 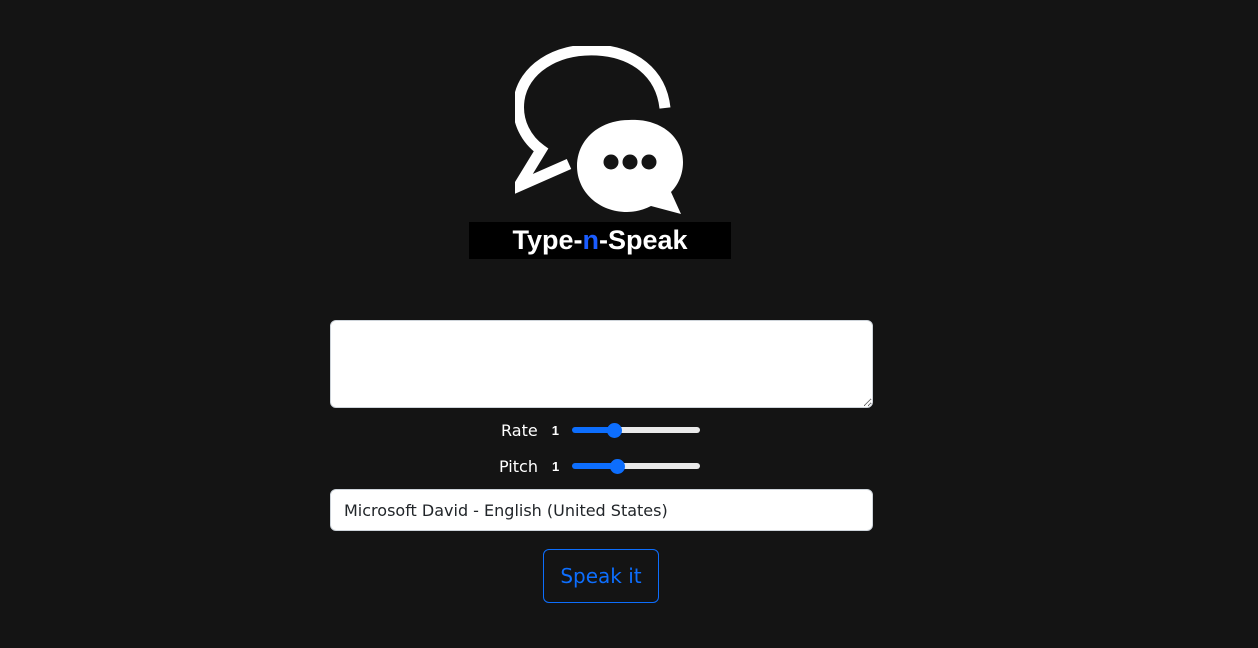 I want to click on pitch-value: 1, so click(x=555, y=466).